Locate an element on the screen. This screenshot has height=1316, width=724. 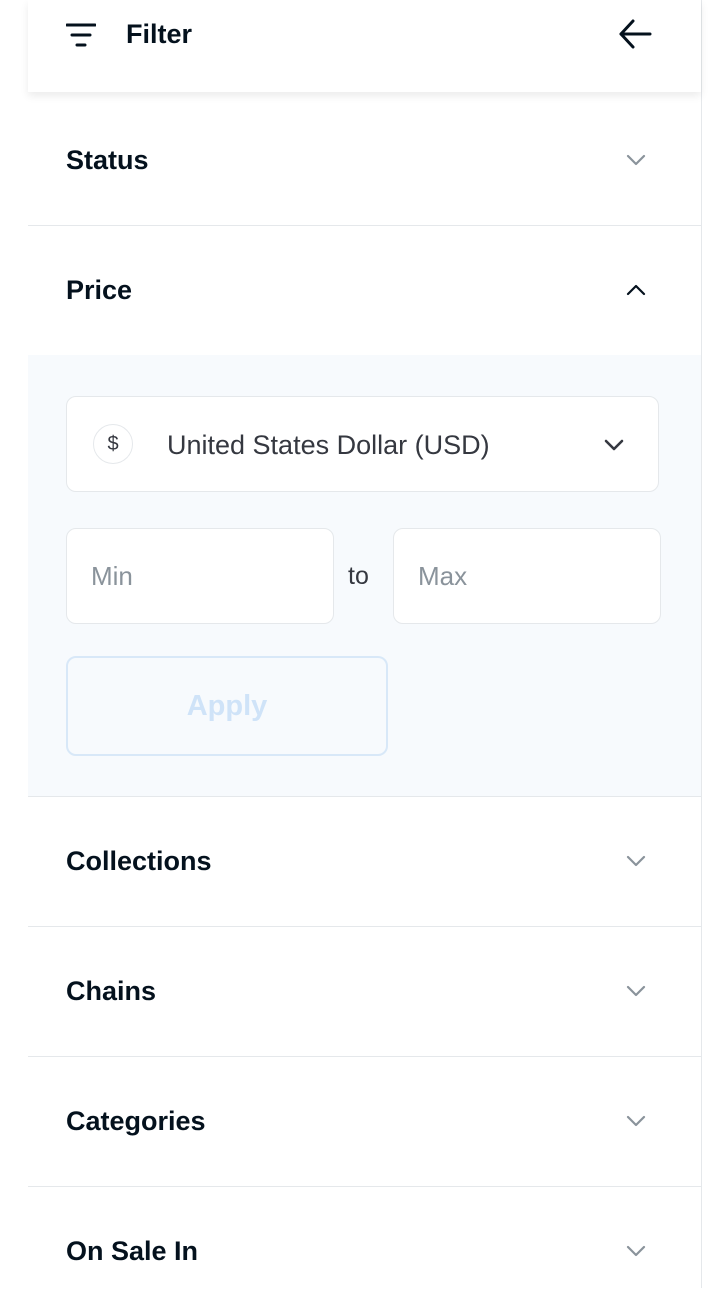
to-label: to is located at coordinates (358, 576).